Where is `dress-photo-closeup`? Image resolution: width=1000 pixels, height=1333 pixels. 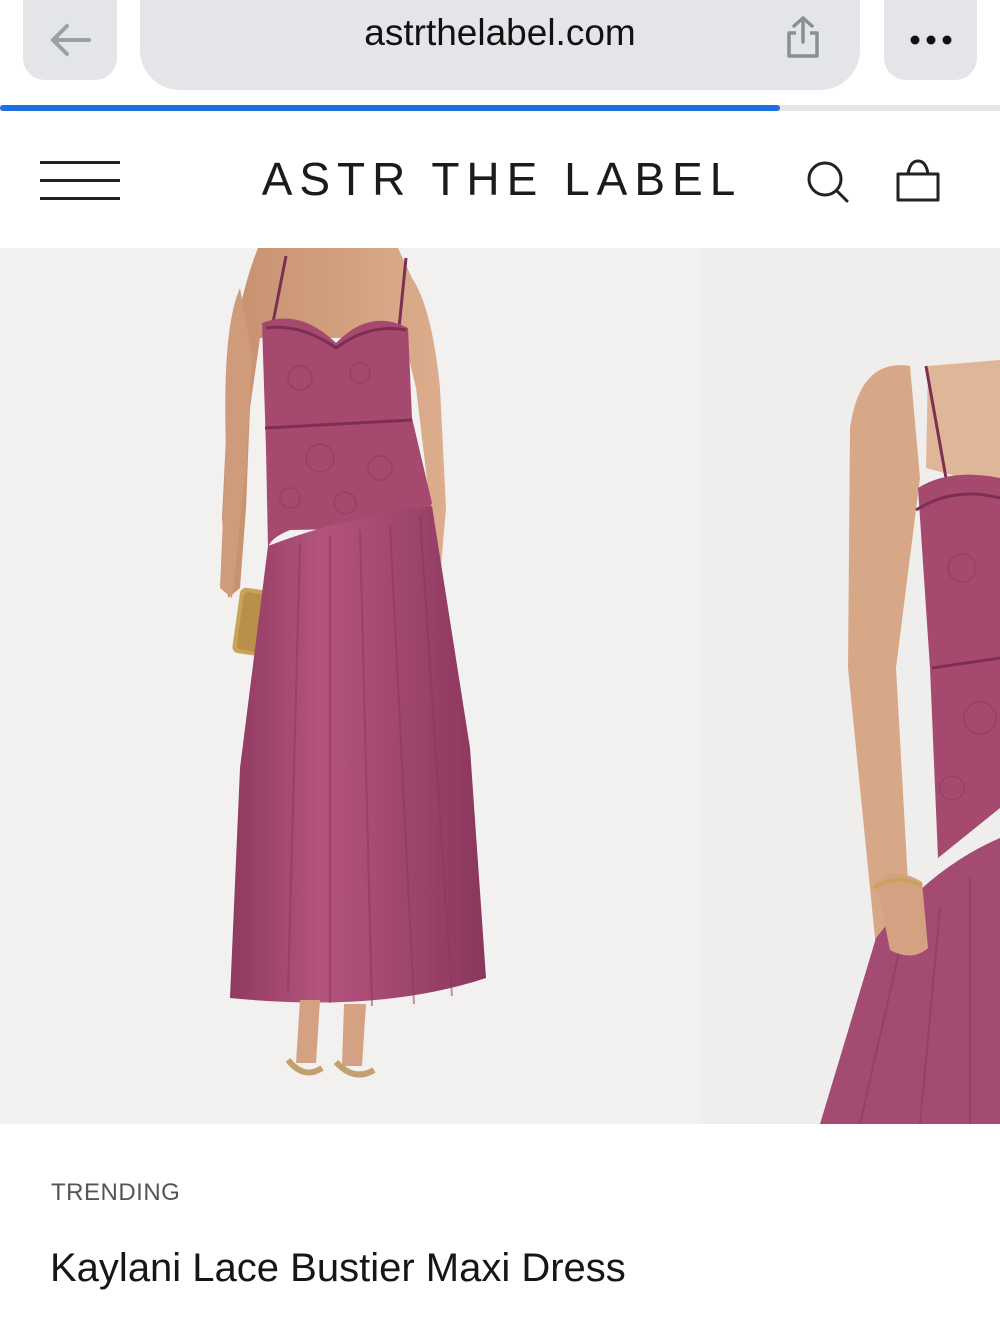
dress-photo-closeup is located at coordinates (910, 742).